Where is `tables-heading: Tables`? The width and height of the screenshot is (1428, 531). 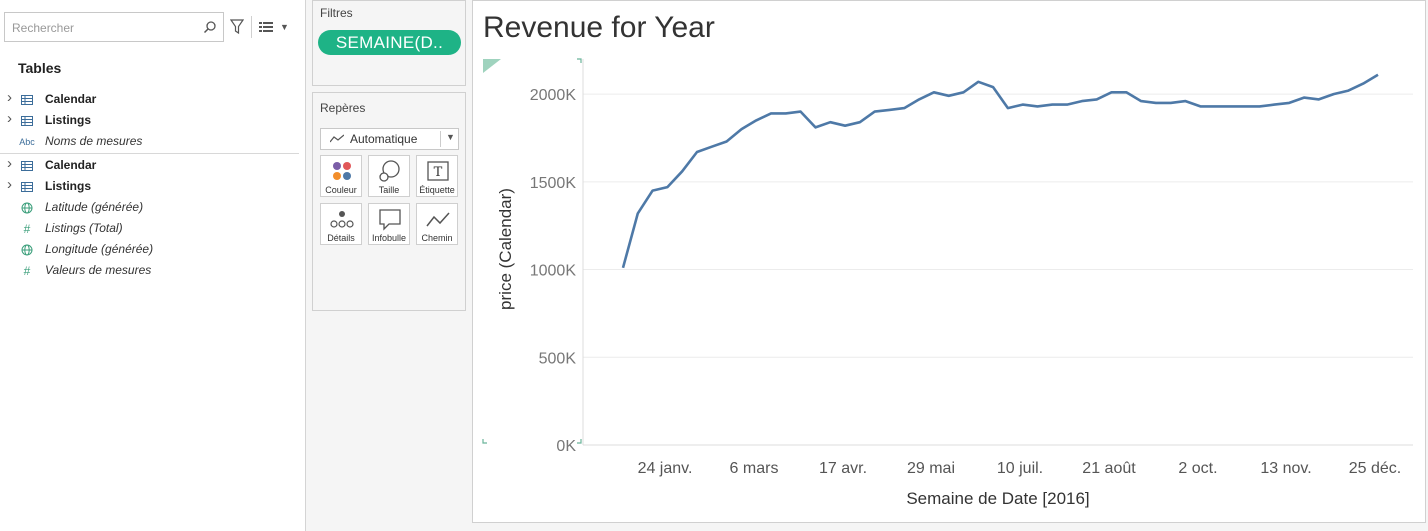
tables-heading: Tables is located at coordinates (40, 68).